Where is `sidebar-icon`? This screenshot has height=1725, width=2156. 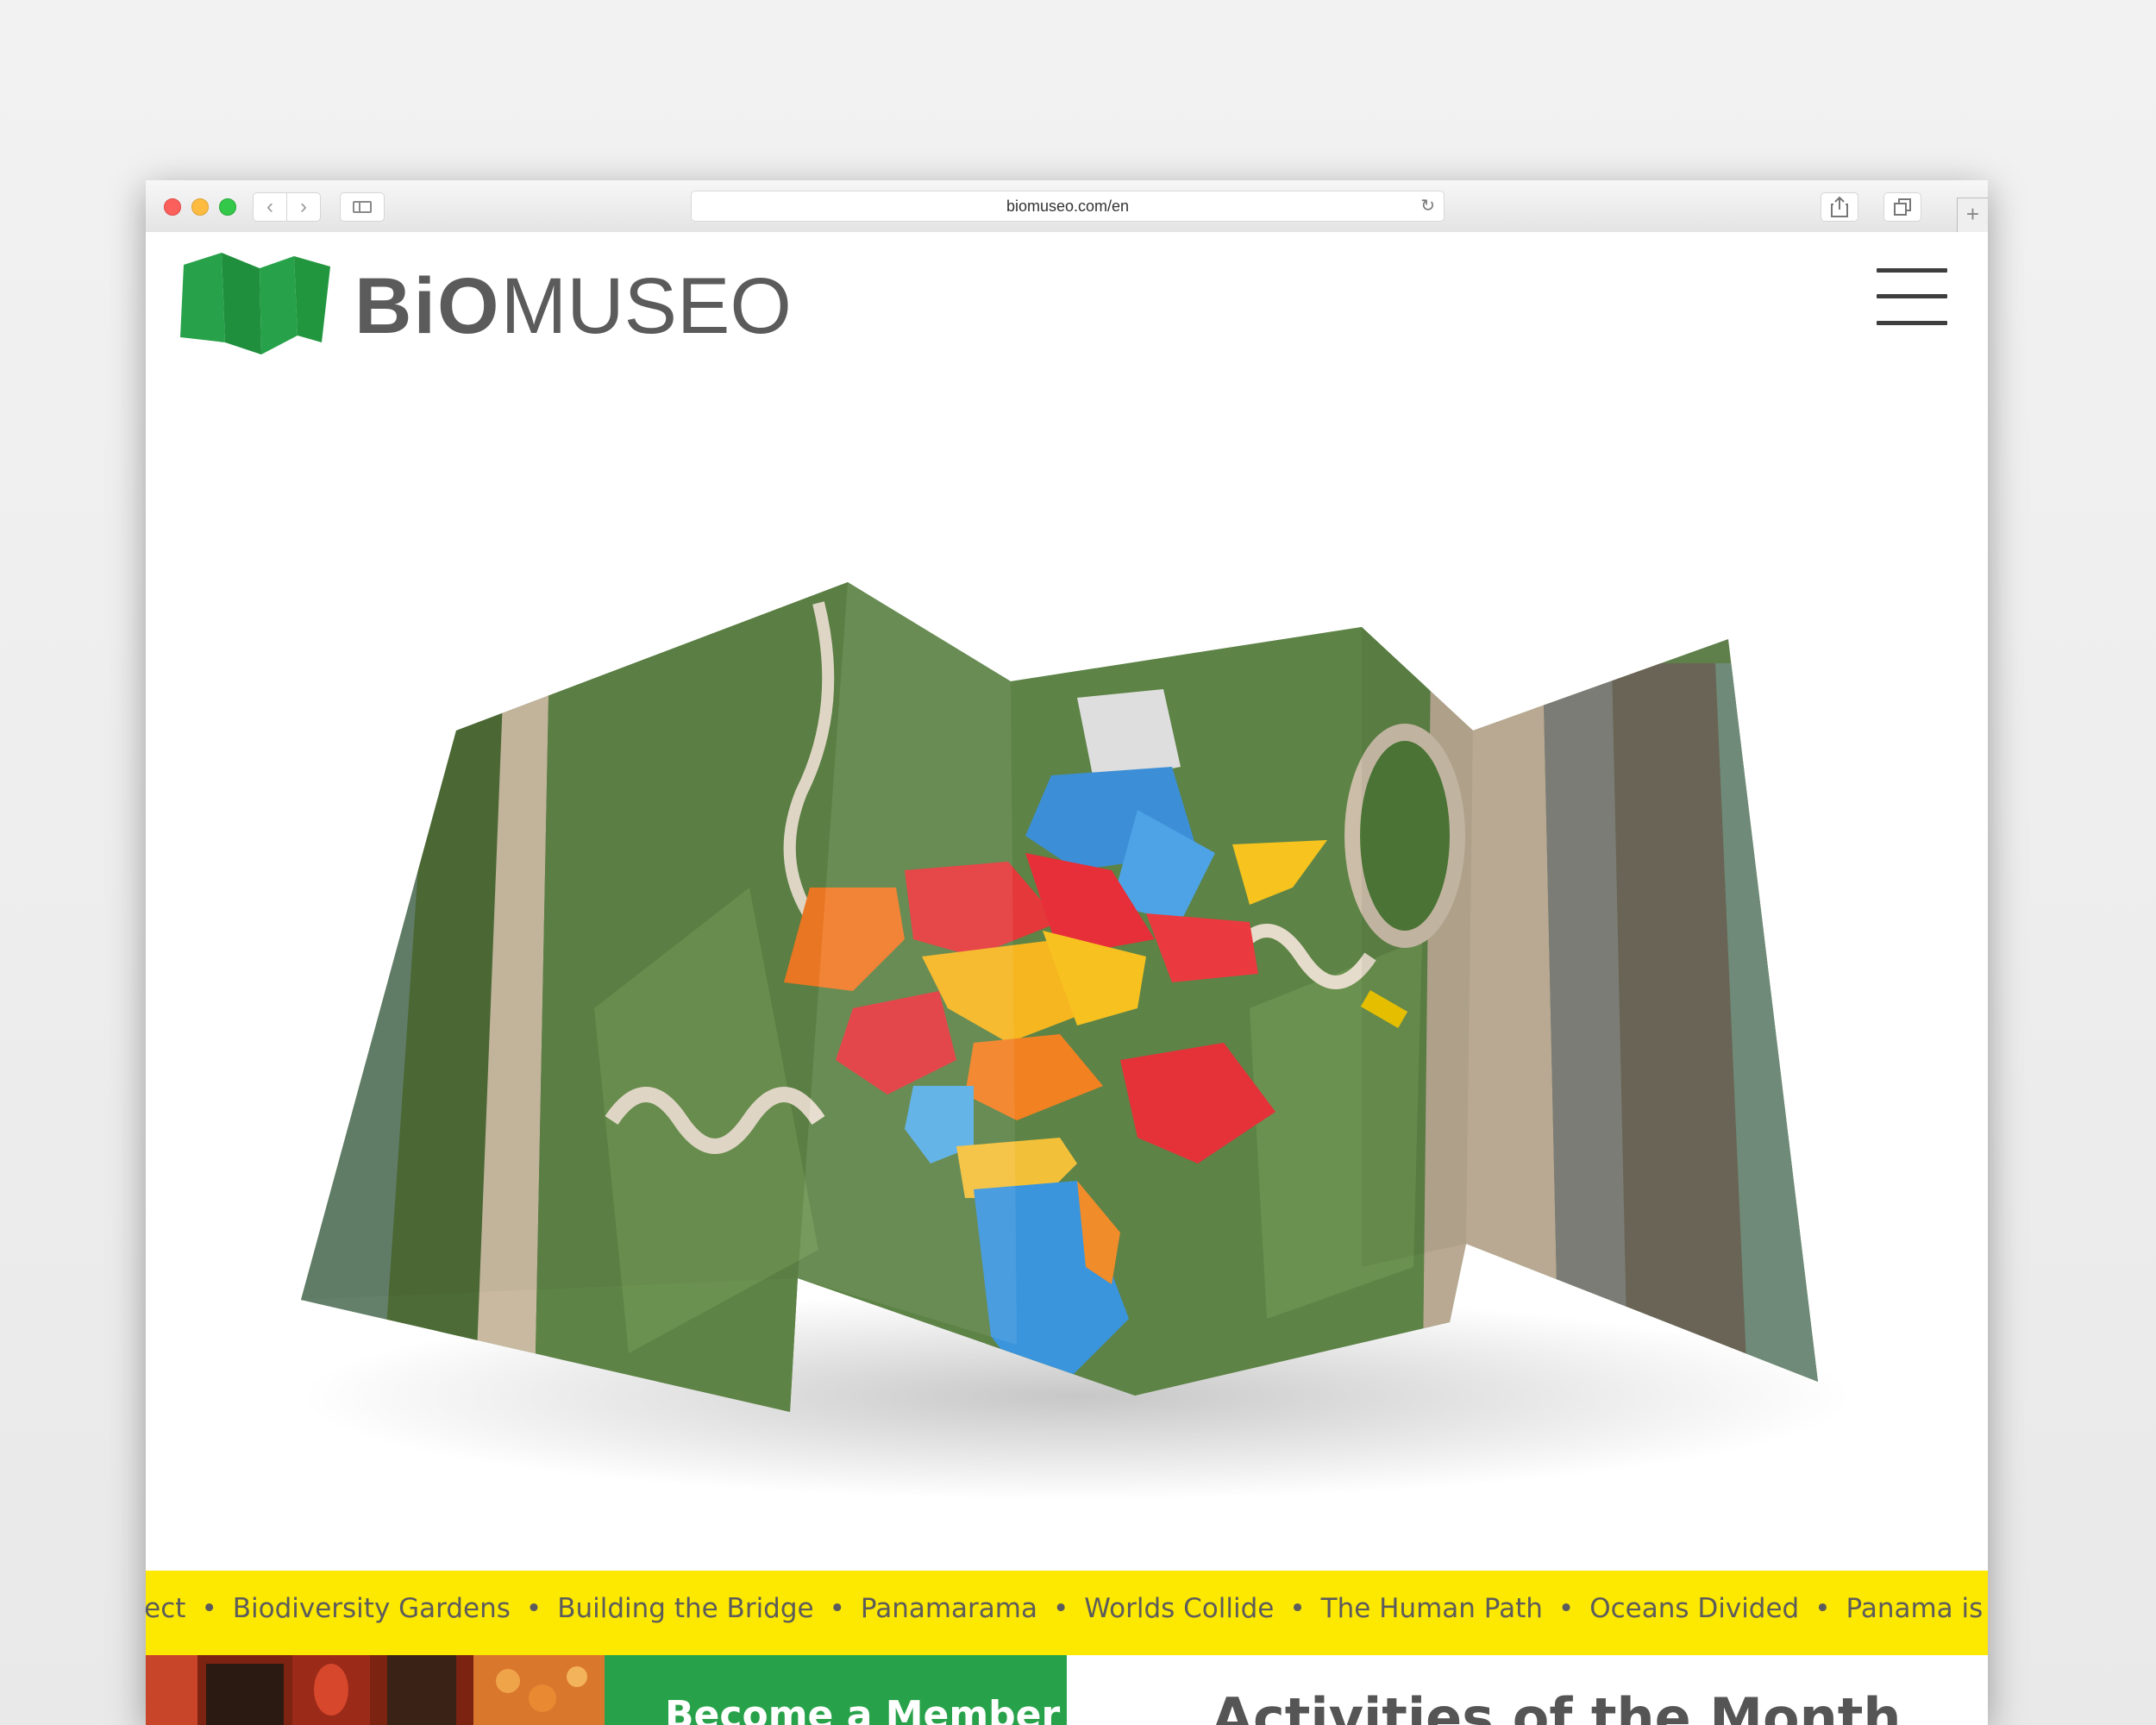
sidebar-icon is located at coordinates (362, 207).